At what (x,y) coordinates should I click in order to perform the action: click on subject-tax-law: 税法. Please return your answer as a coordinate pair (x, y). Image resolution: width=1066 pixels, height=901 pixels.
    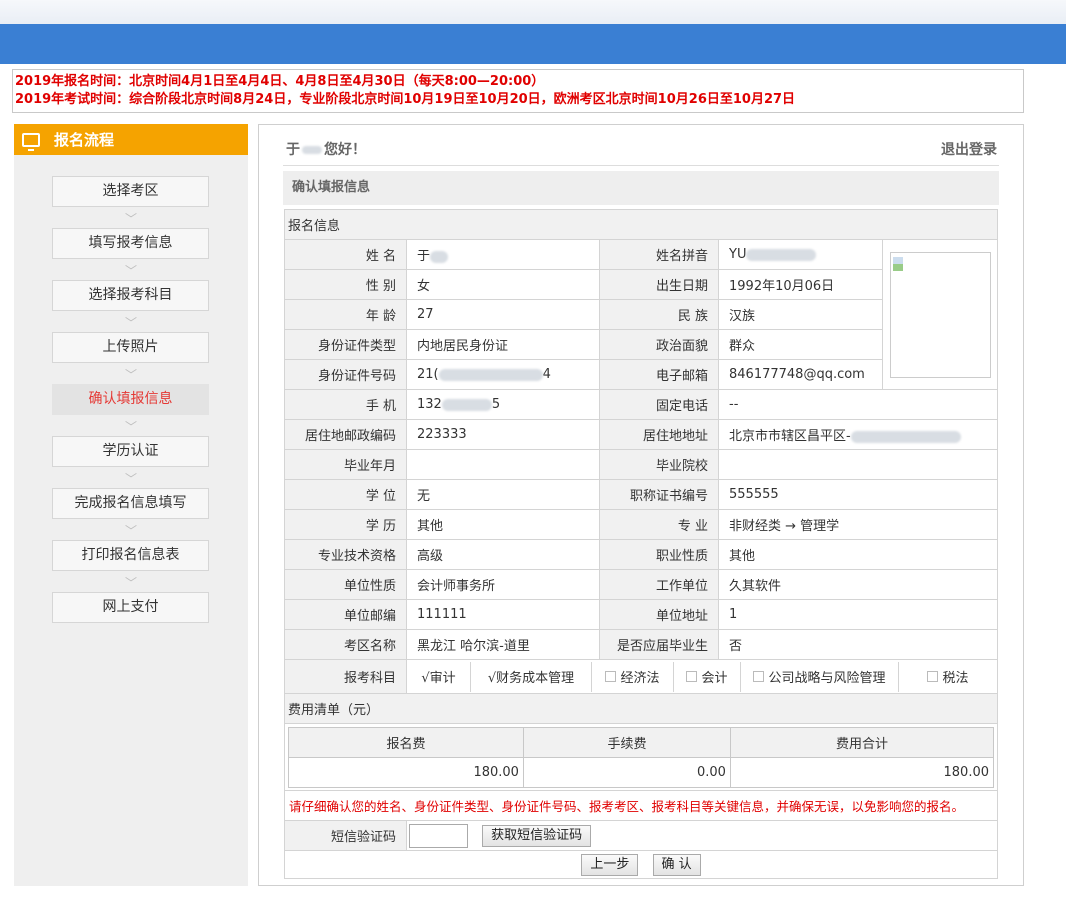
    Looking at the image, I should click on (948, 677).